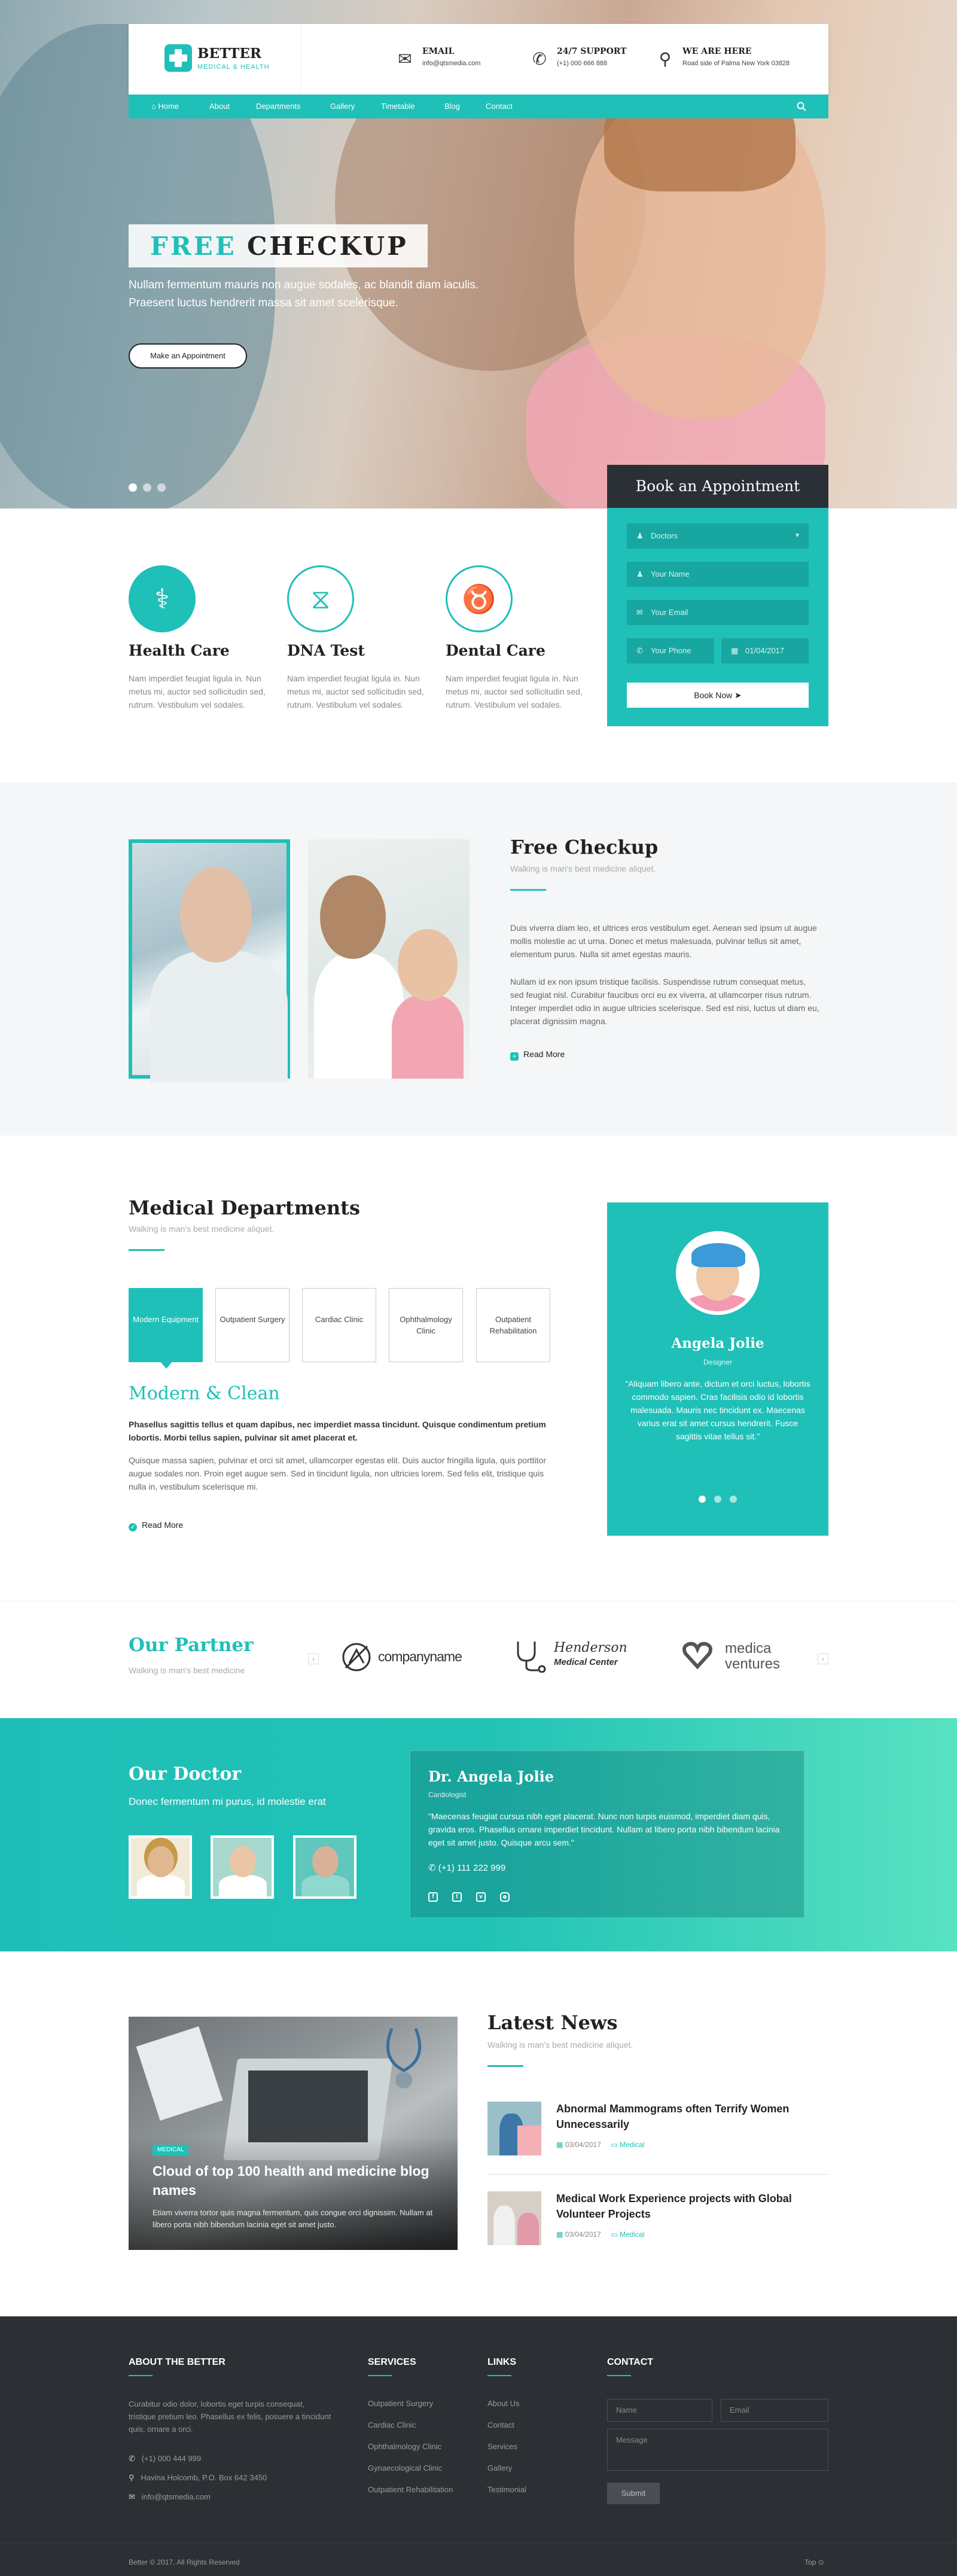  I want to click on footer-submit-button: Submit, so click(633, 2493).